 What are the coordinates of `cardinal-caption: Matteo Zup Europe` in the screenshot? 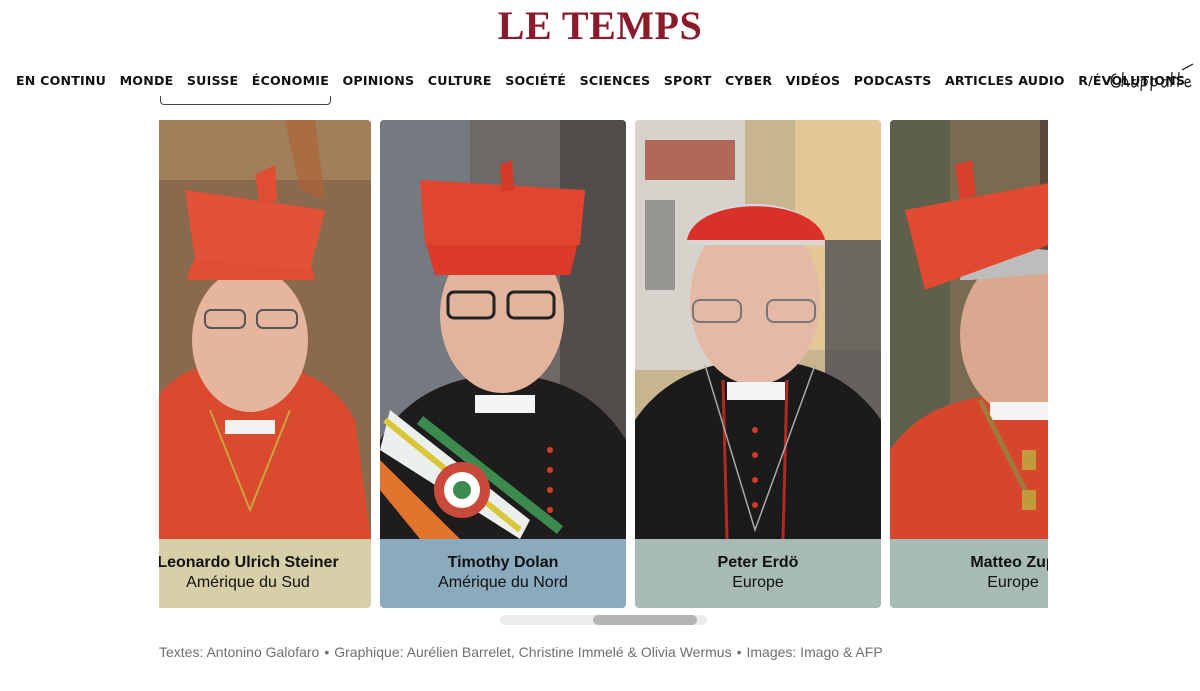 It's located at (969, 573).